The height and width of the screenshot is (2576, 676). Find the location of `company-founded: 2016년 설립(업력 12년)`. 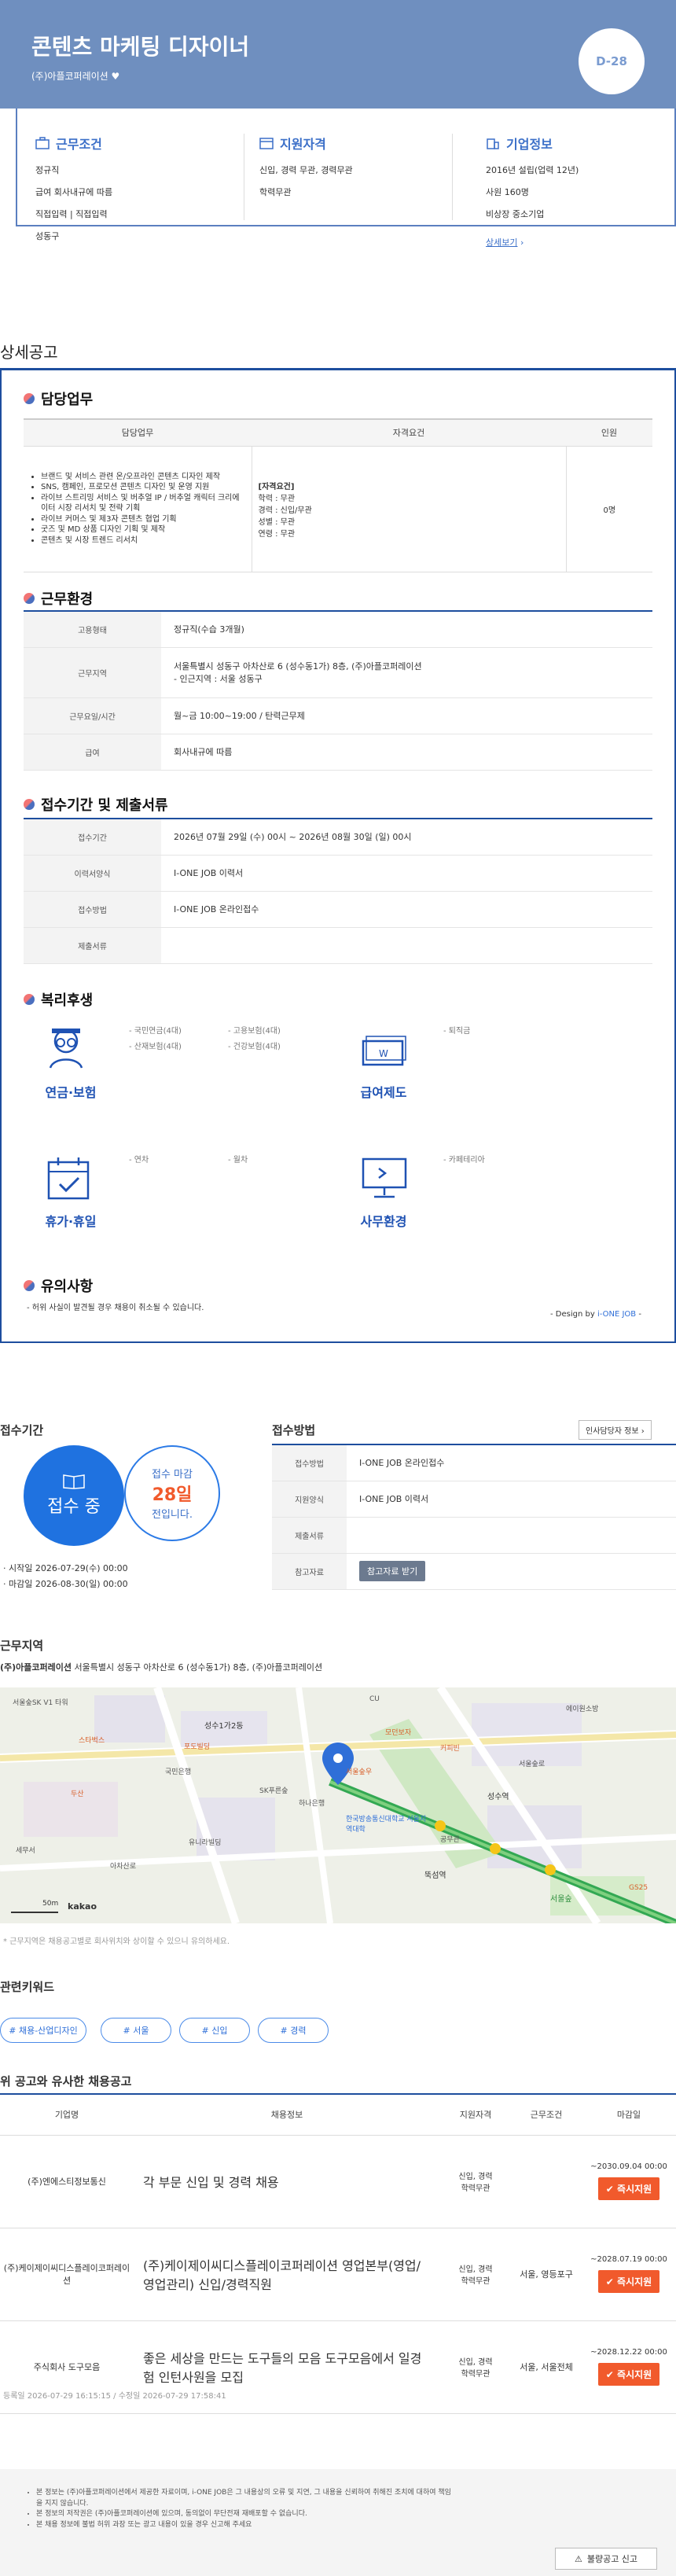

company-founded: 2016년 설립(업력 12년) is located at coordinates (532, 170).